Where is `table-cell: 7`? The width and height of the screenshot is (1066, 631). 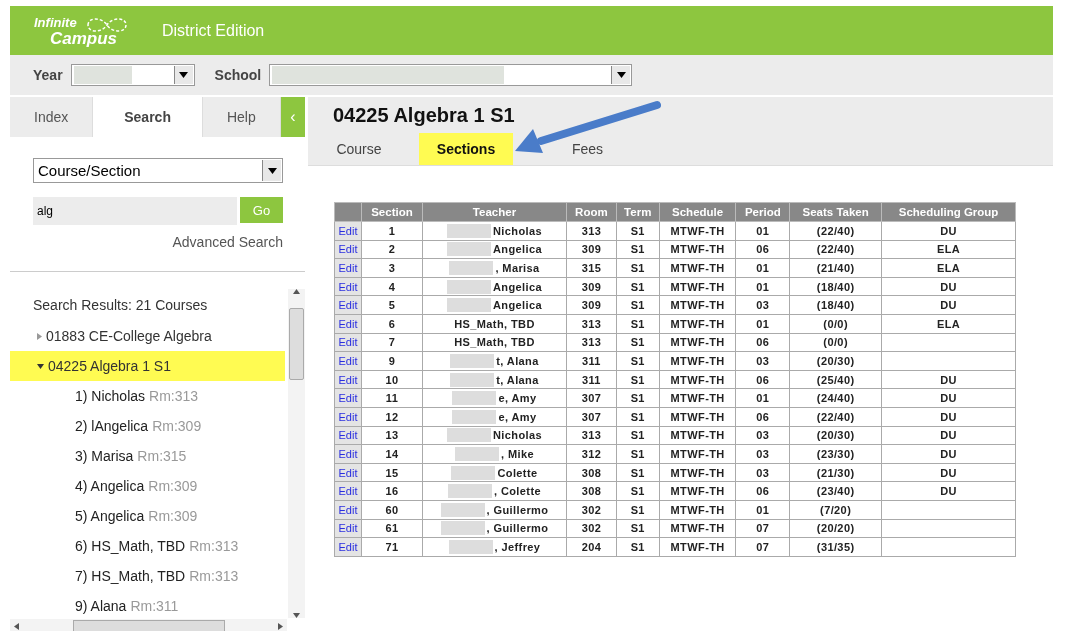
table-cell: 7 is located at coordinates (392, 342).